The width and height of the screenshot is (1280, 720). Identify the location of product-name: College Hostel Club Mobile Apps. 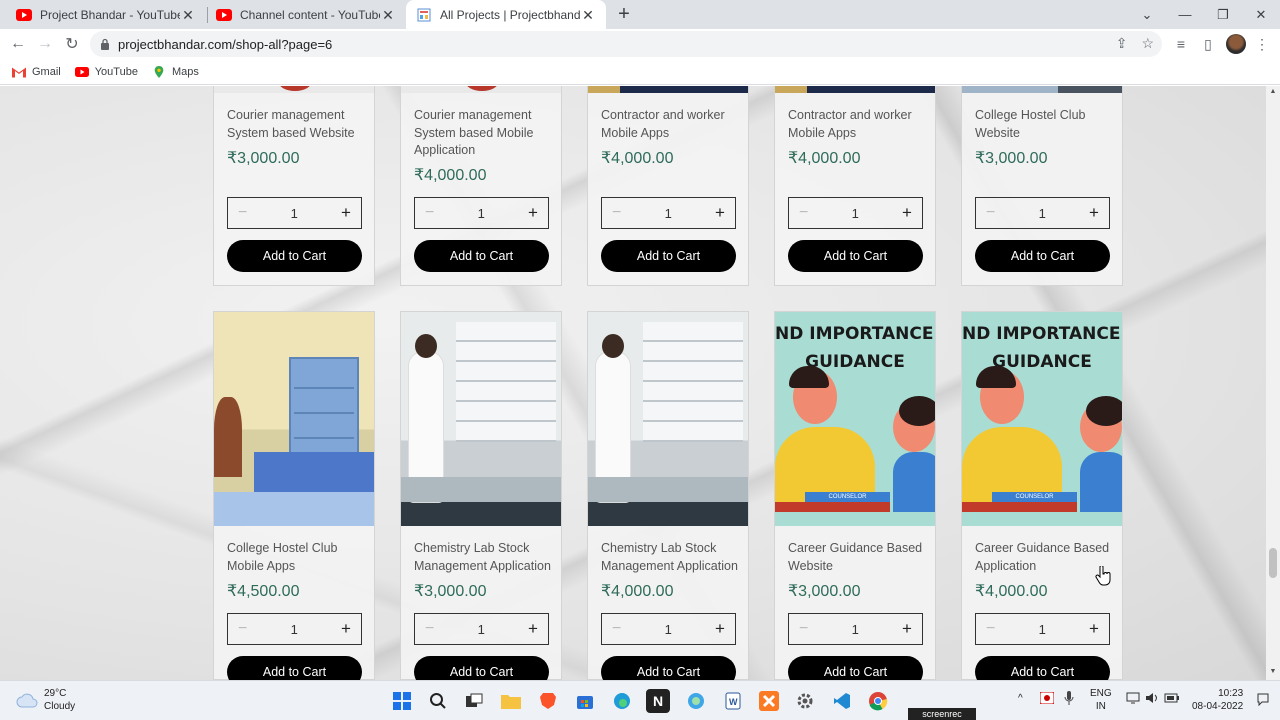
(297, 557).